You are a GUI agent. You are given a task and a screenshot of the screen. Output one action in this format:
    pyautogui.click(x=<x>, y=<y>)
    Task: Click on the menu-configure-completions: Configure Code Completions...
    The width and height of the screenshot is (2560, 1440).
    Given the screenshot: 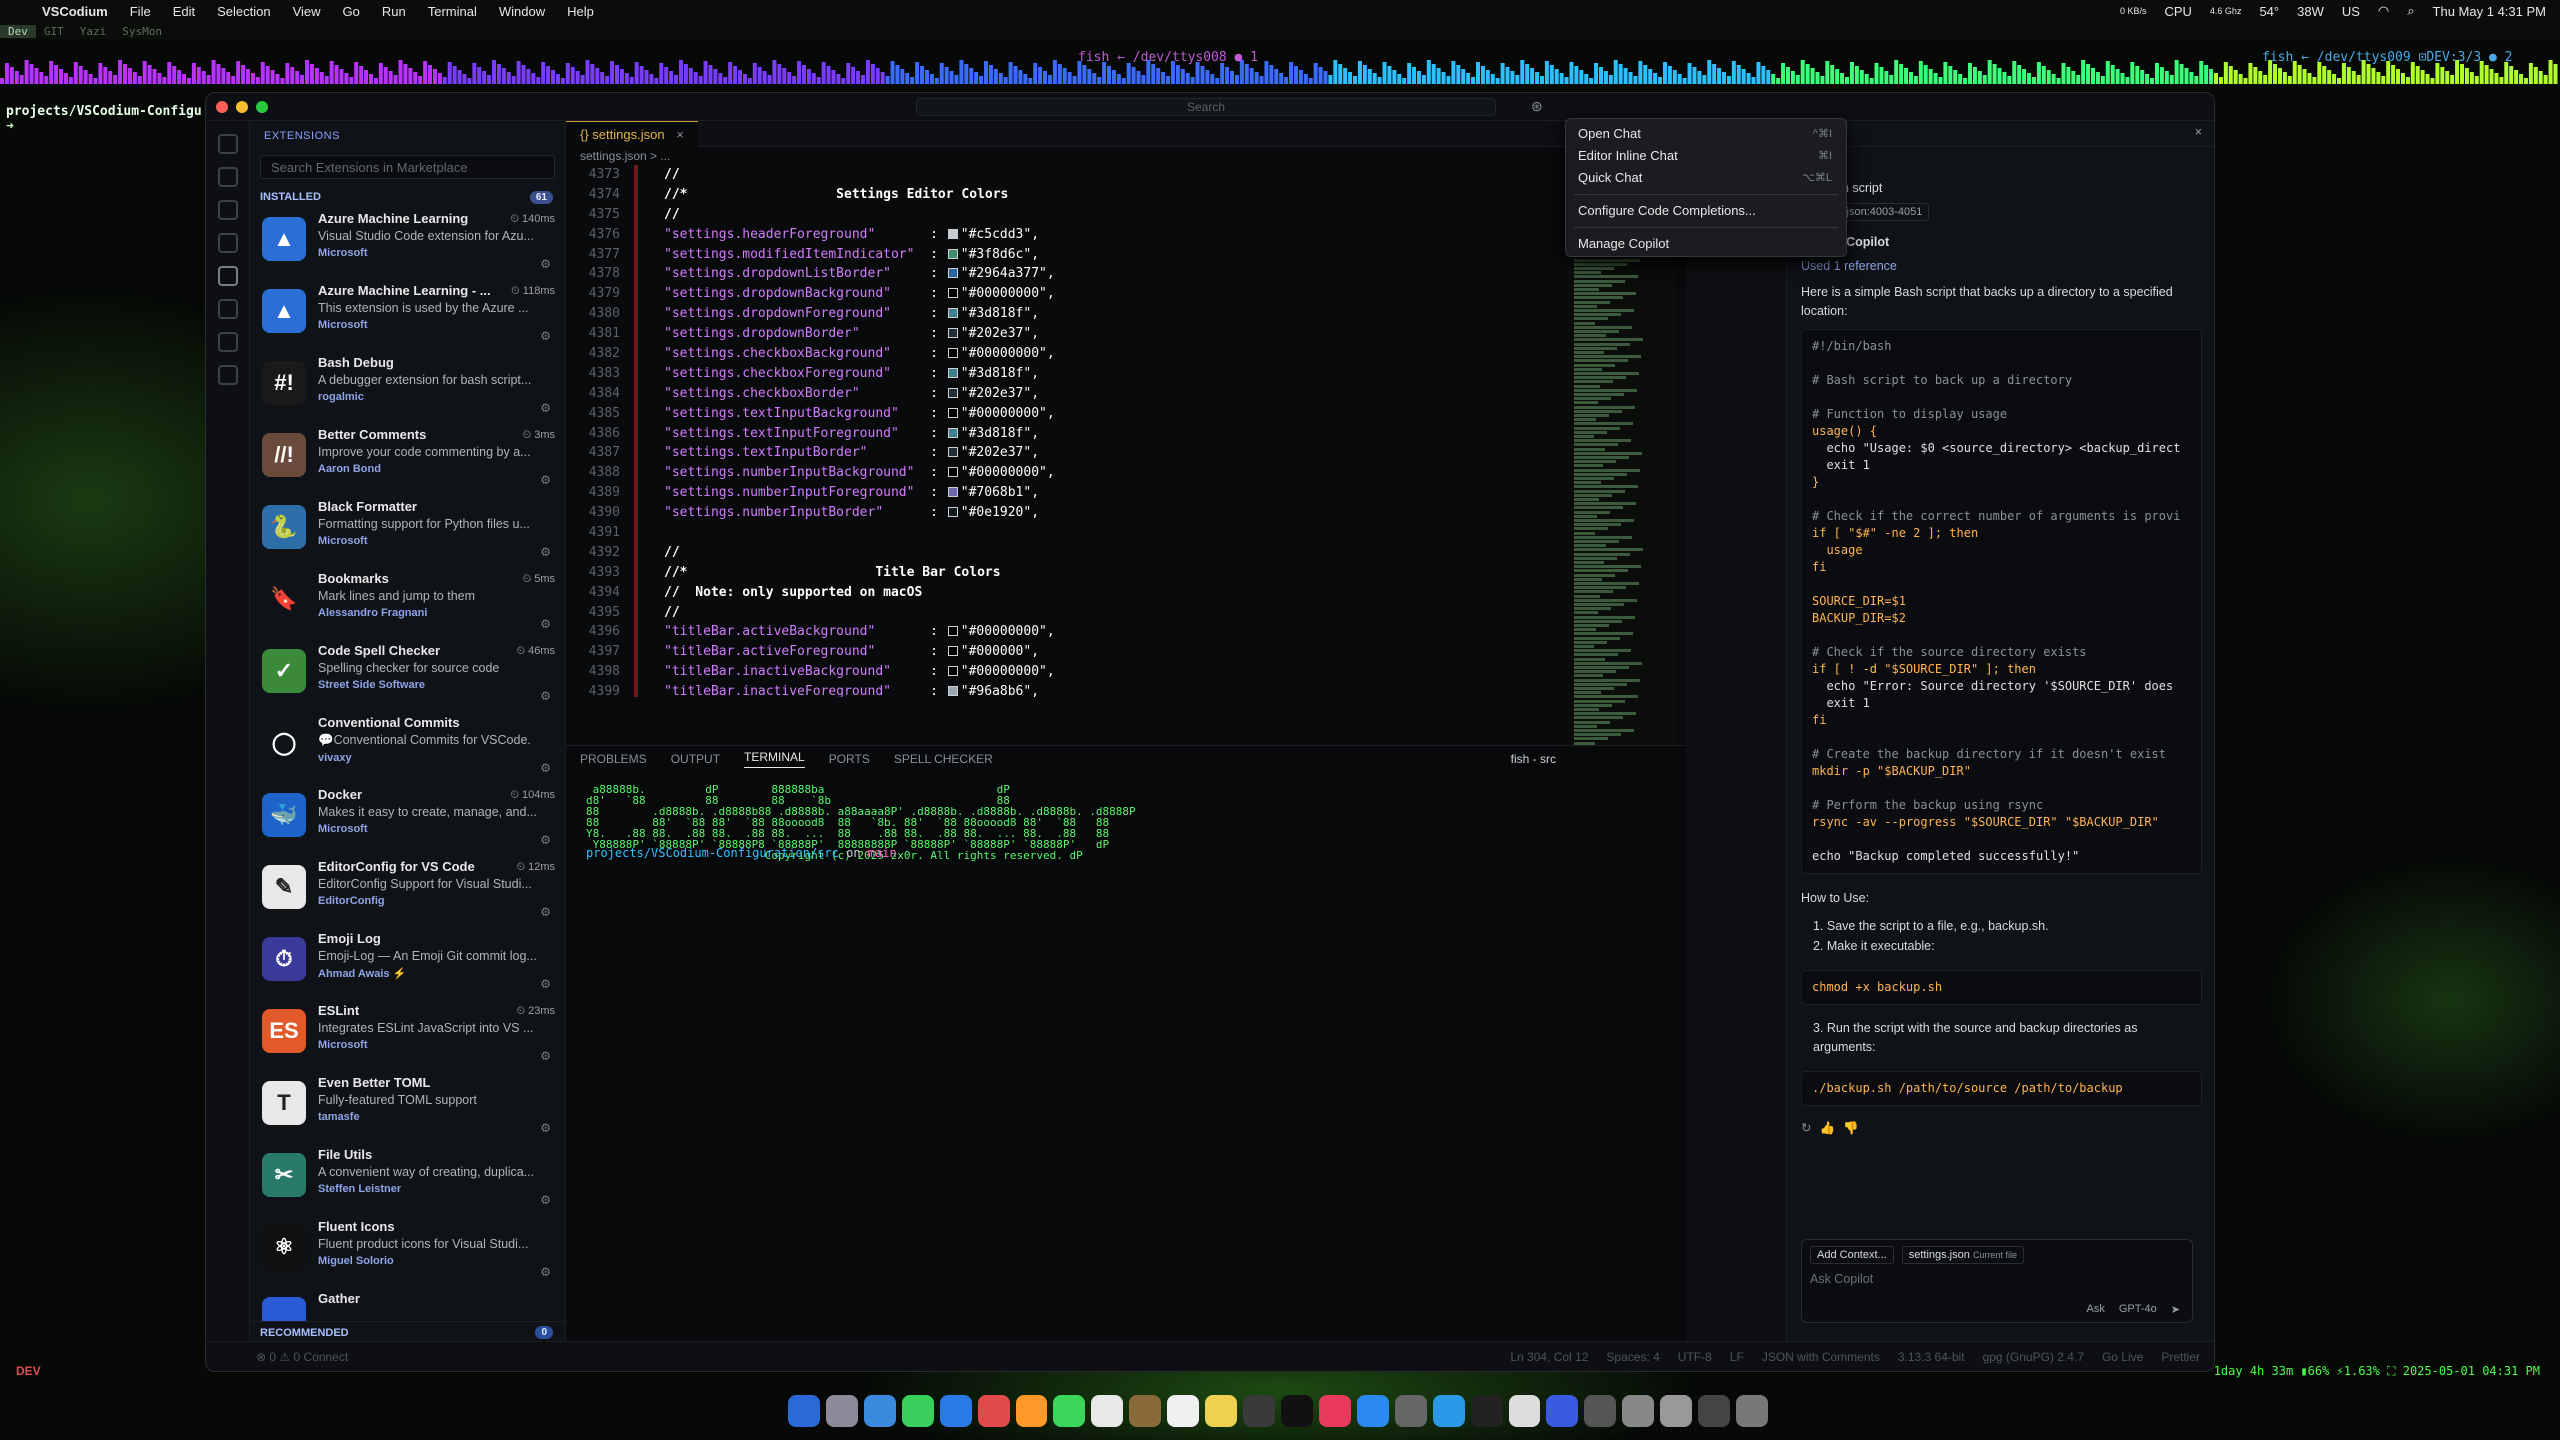 What is the action you would take?
    pyautogui.click(x=1706, y=211)
    